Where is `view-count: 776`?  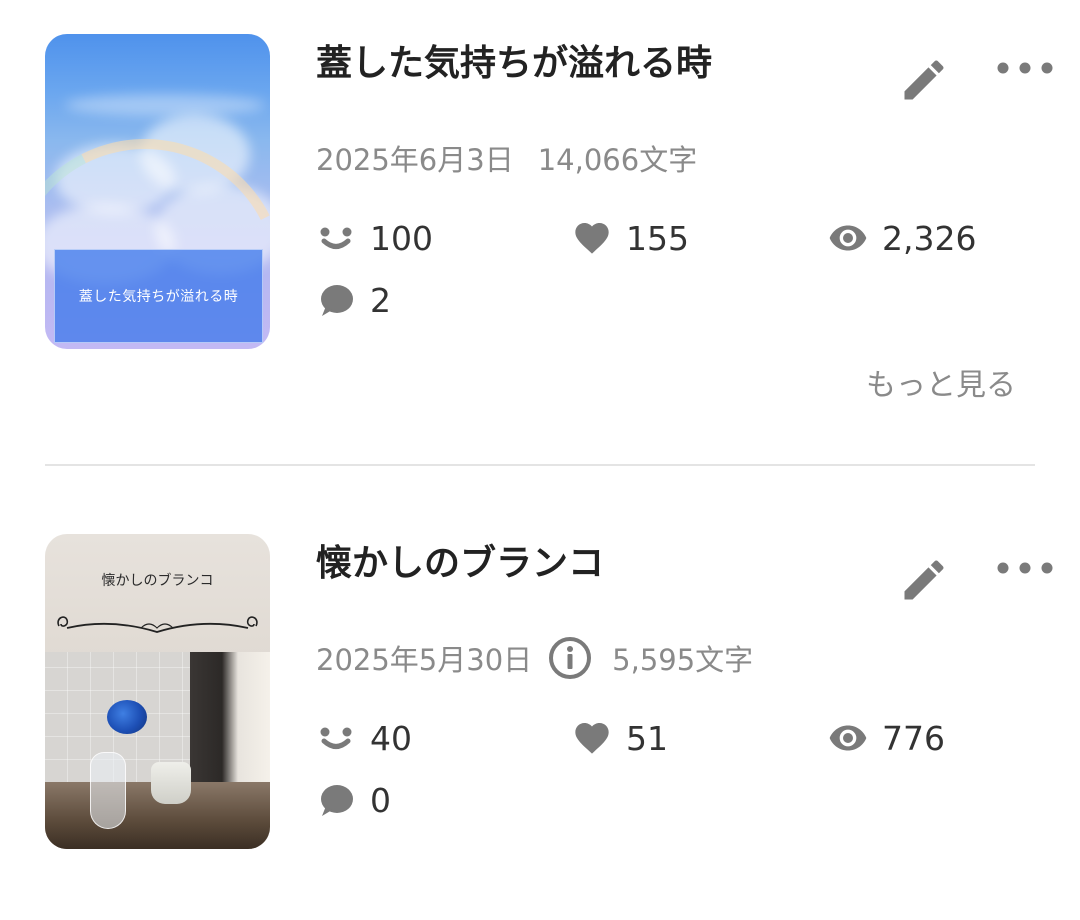
view-count: 776 is located at coordinates (913, 738).